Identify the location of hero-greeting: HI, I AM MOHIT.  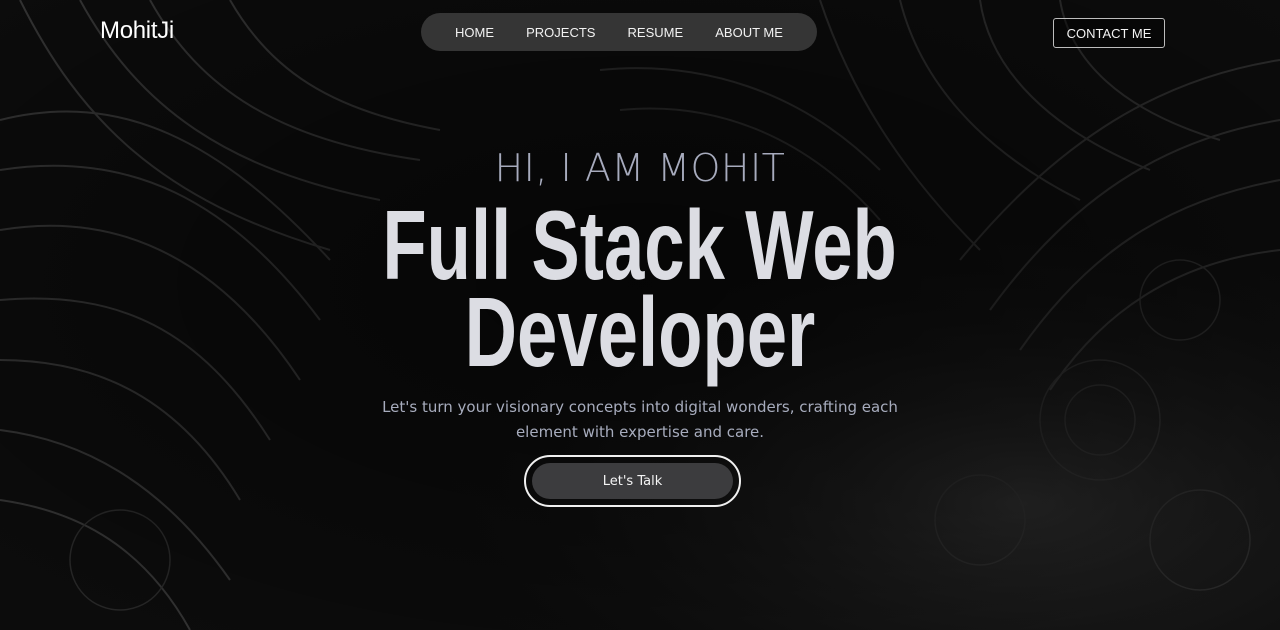
(640, 168).